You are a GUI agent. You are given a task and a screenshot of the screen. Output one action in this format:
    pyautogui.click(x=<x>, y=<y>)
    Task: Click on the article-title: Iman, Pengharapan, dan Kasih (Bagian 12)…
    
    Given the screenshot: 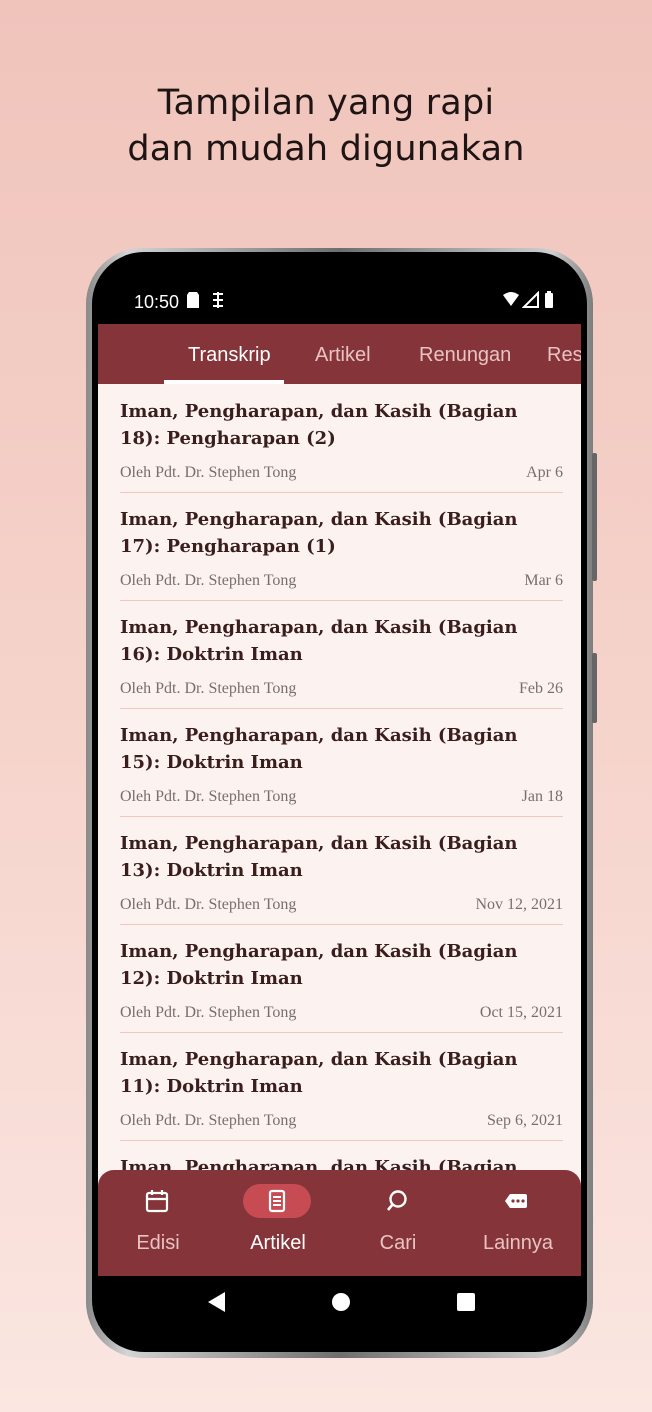 What is the action you would take?
    pyautogui.click(x=319, y=965)
    